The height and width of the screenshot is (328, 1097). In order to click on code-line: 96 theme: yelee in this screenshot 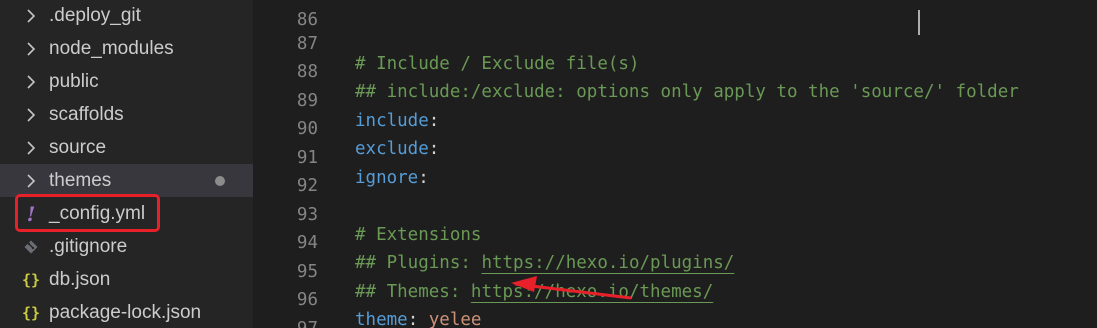, I will do `click(675, 297)`.